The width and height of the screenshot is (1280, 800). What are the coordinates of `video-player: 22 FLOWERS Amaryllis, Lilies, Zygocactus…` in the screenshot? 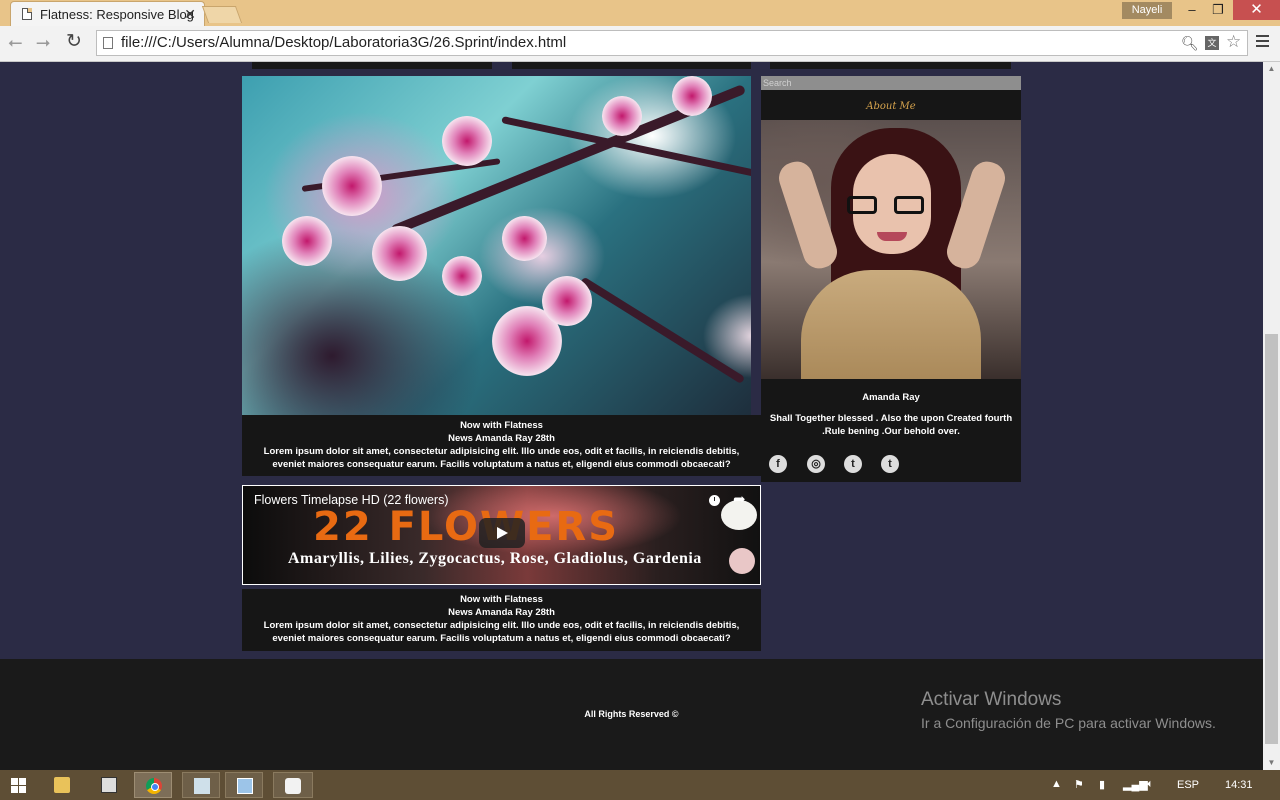 It's located at (501, 535).